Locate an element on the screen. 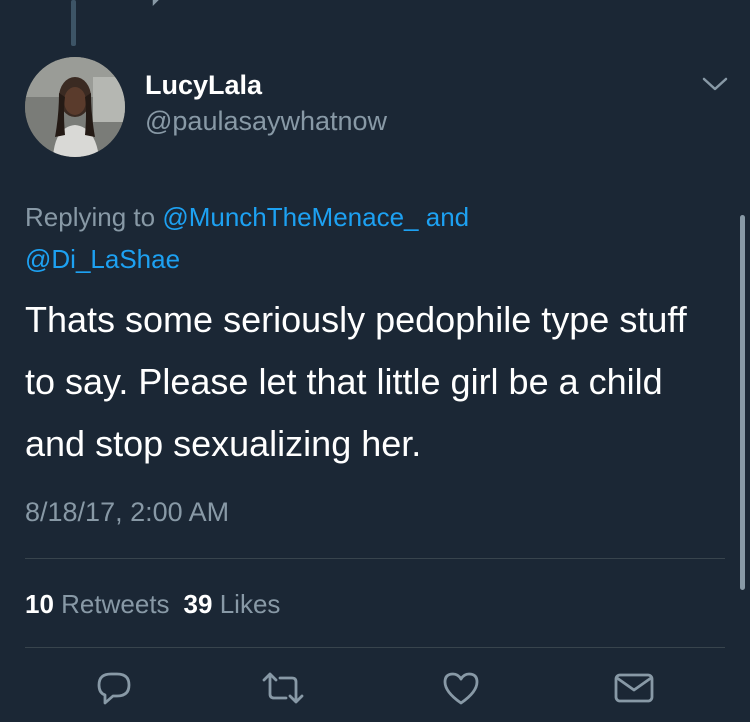 The width and height of the screenshot is (750, 722). previous-retweet-count: 0 is located at coordinates (341, 1).